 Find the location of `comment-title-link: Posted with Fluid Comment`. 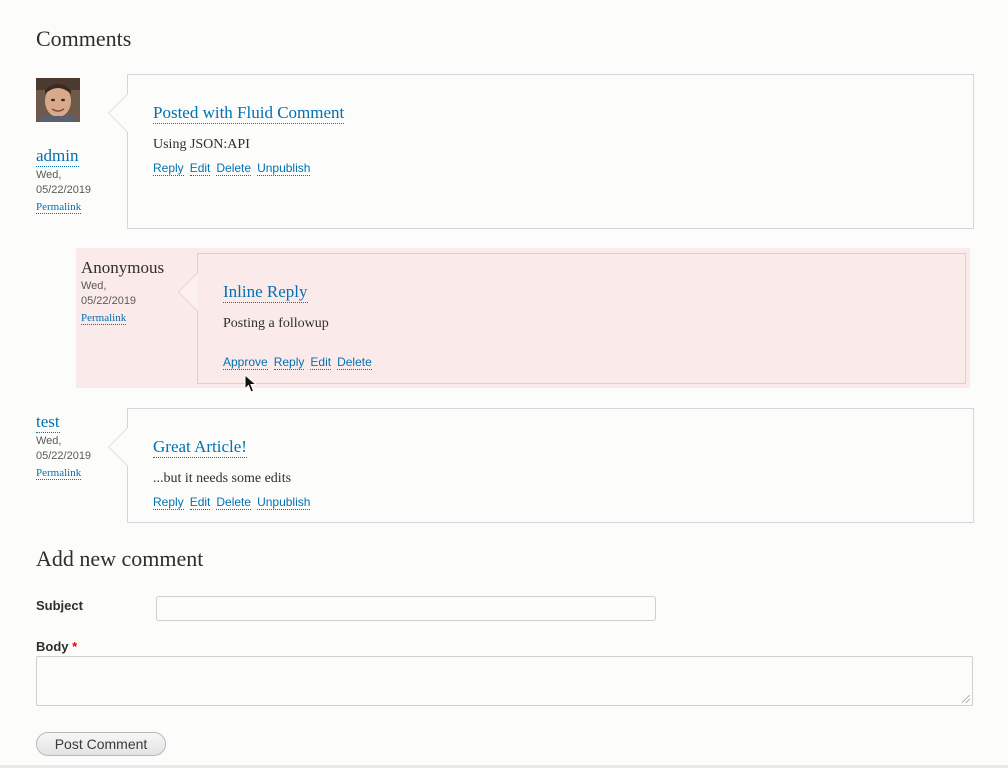

comment-title-link: Posted with Fluid Comment is located at coordinates (249, 113).